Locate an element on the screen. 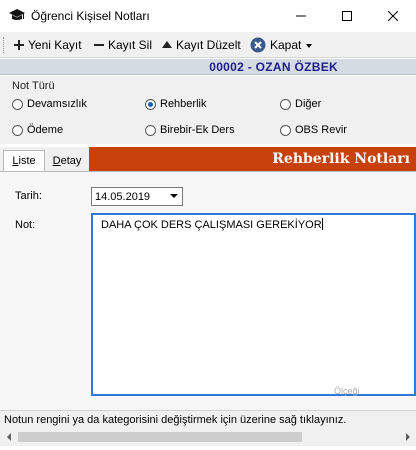 This screenshot has width=416, height=450. text-caret is located at coordinates (322, 224).